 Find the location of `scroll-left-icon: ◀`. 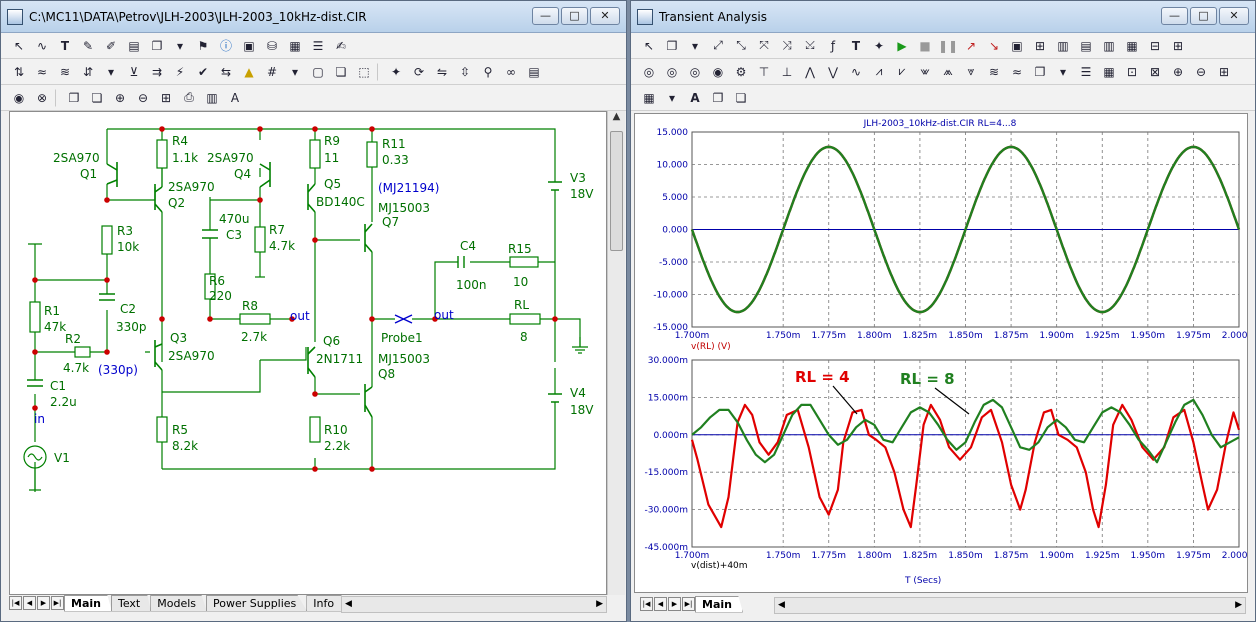

scroll-left-icon: ◀ is located at coordinates (781, 605).